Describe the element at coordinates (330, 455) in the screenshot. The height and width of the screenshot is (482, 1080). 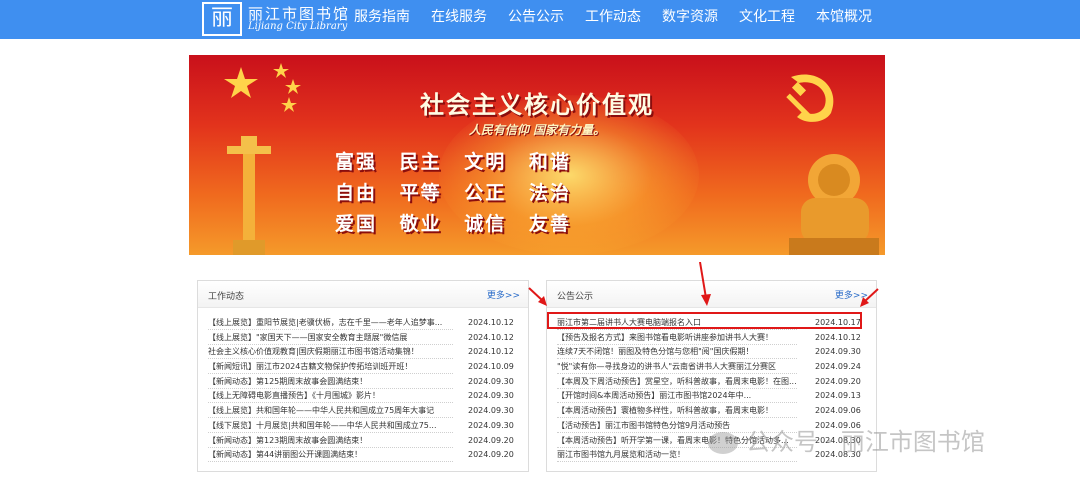
I see `news-link: 【新闻动态】第44讲丽图公开课圆满结束！` at that location.